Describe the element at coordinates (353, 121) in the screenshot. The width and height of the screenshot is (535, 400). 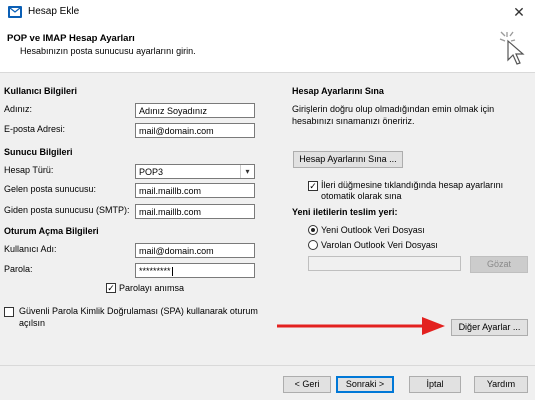
I see `test-description-line2: hesabınızı sınamanızı öneririz.` at that location.